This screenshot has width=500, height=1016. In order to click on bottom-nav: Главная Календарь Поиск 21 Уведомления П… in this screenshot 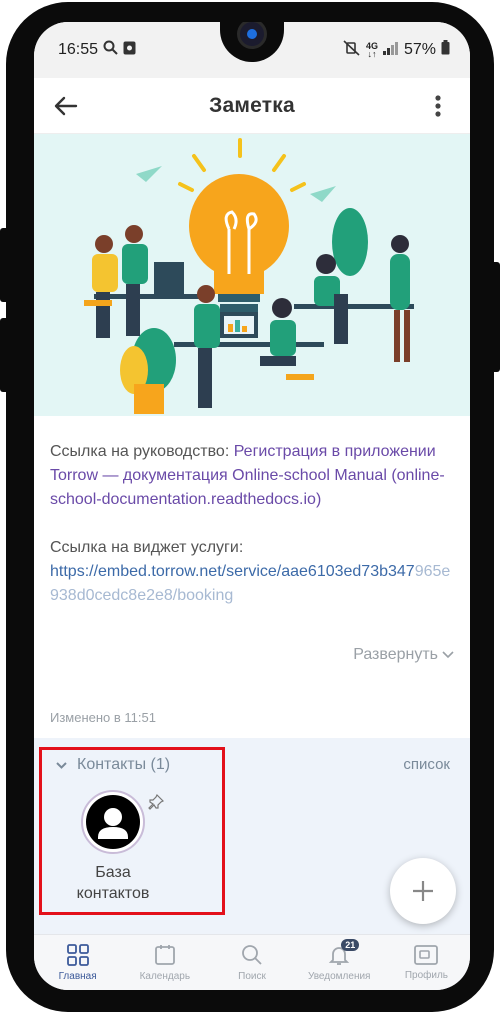, I will do `click(252, 962)`.